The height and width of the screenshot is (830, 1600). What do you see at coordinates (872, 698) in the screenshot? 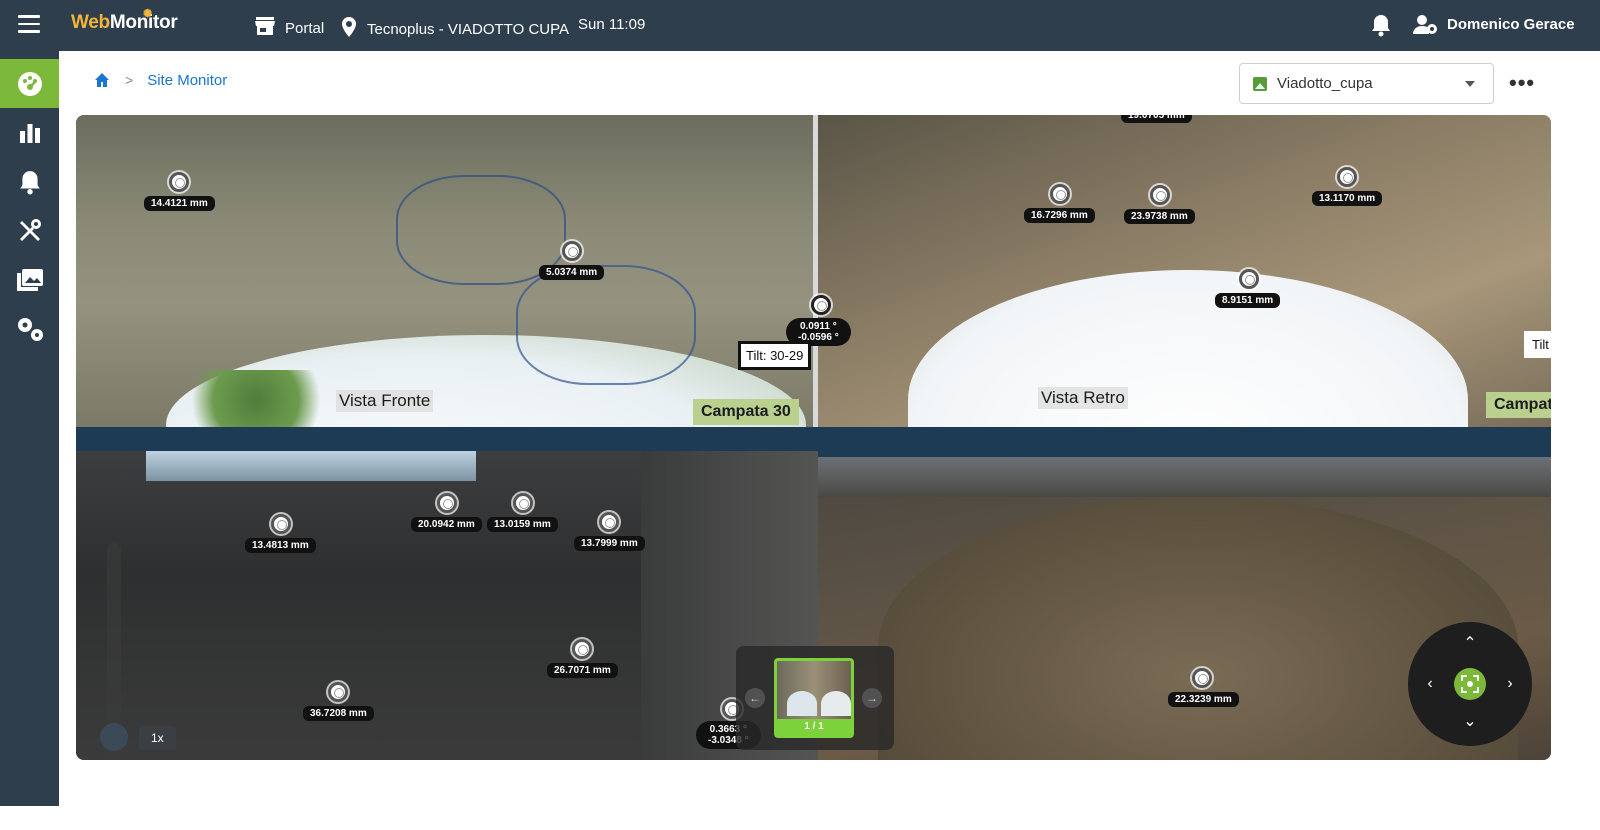
I see `thumbnail-next-icon: →` at bounding box center [872, 698].